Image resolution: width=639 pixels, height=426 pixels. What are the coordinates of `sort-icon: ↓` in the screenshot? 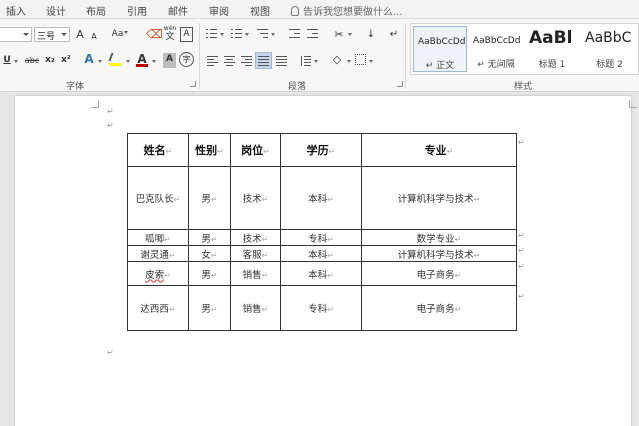 It's located at (371, 34).